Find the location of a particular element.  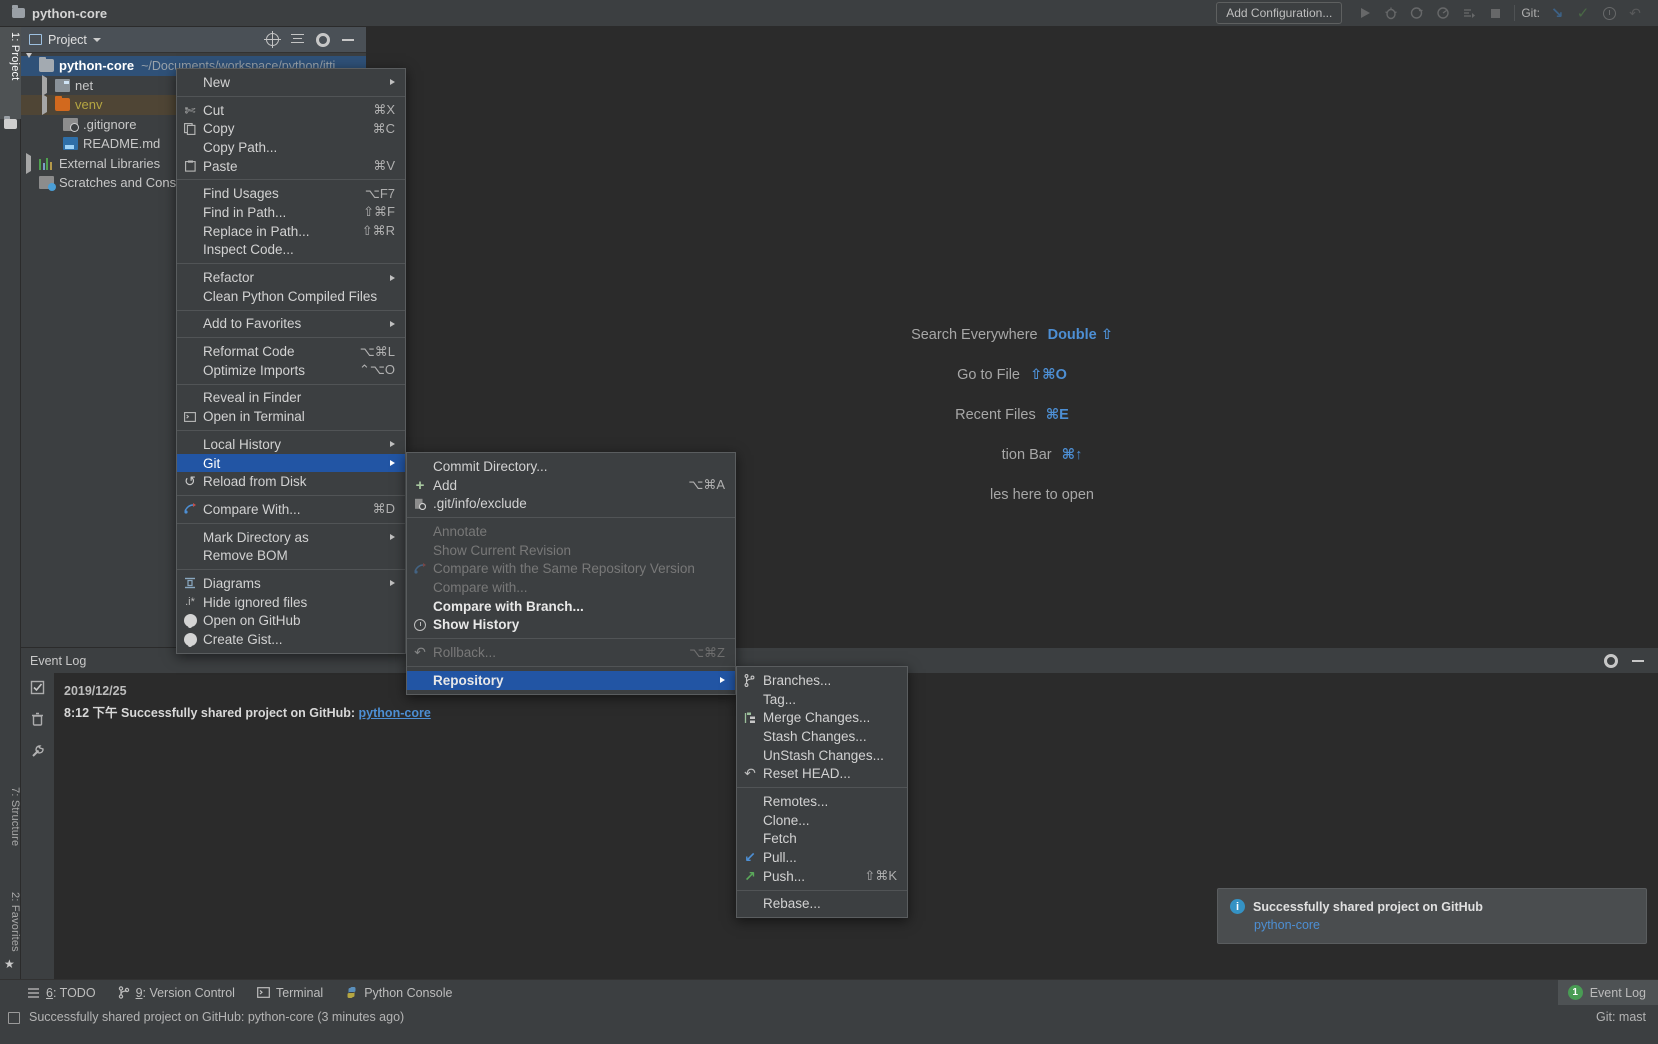

toast-link: python-core is located at coordinates (1450, 925).